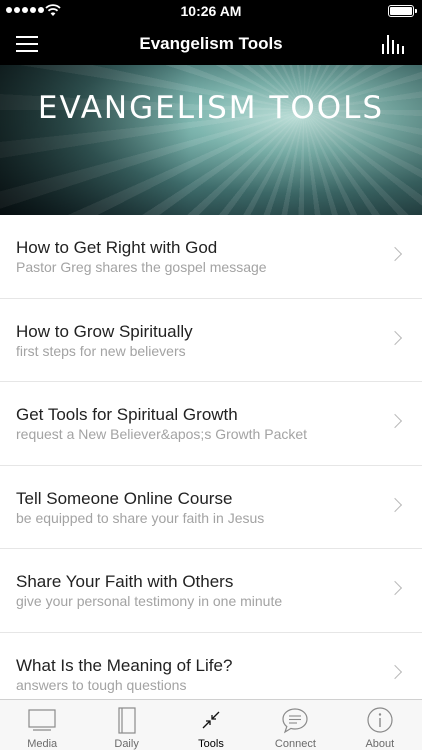 This screenshot has height=750, width=422. What do you see at coordinates (394, 44) in the screenshot?
I see `audio-bars-icon` at bounding box center [394, 44].